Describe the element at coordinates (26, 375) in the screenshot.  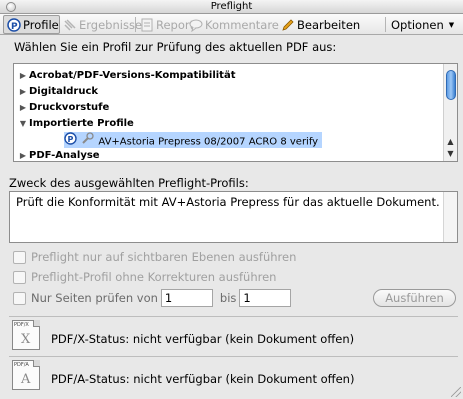
I see `pdfa-document-icon: PDF/A A` at that location.